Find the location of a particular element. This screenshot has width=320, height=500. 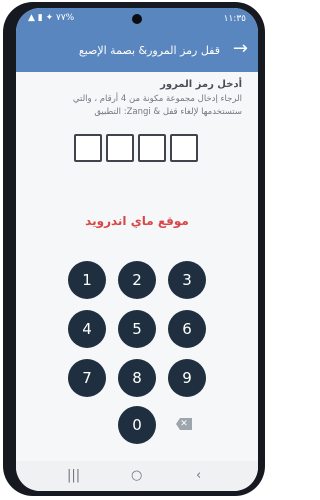

key-4: 4 is located at coordinates (87, 329).